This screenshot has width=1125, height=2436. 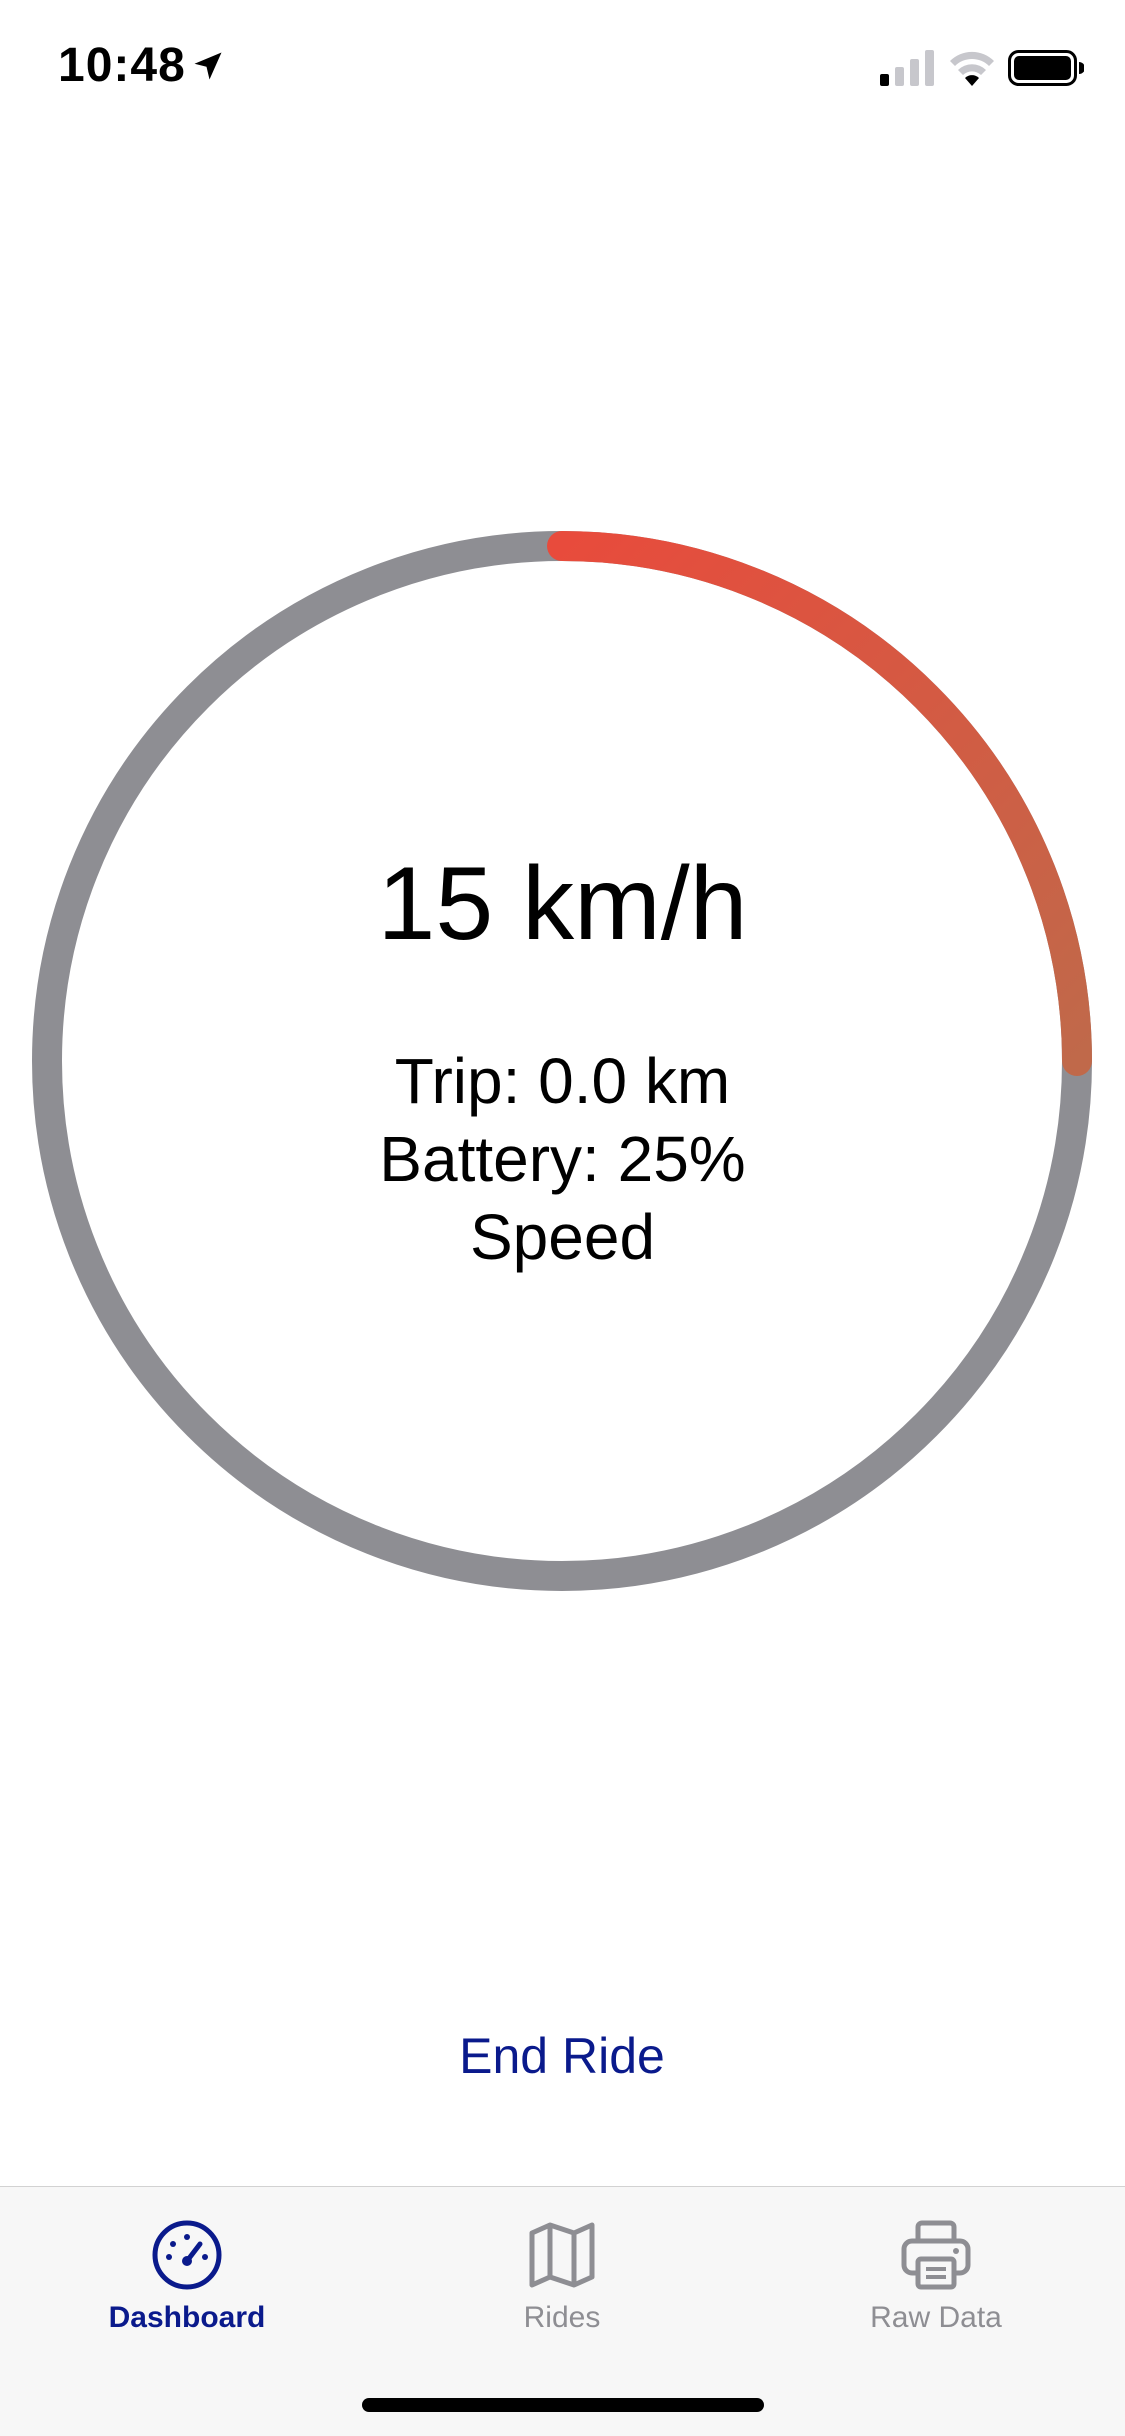 I want to click on speed-readout: 15 km/h, so click(x=562, y=904).